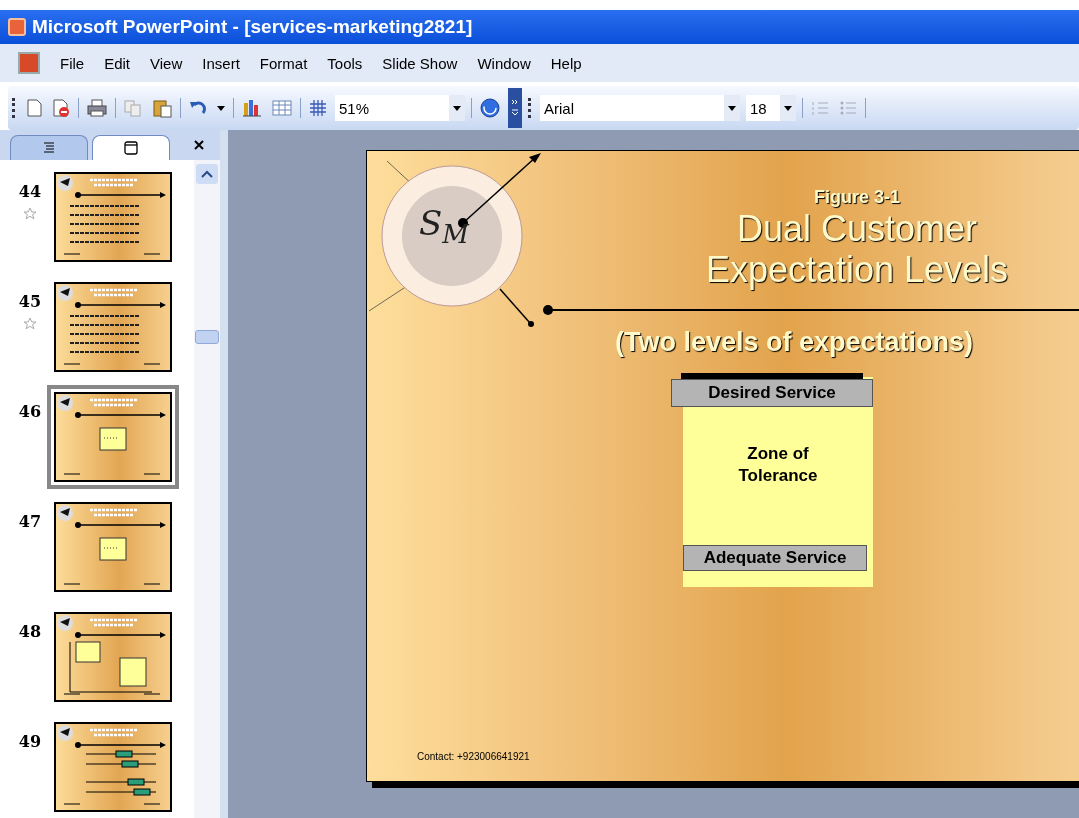 The image size is (1079, 818). Describe the element at coordinates (30, 521) in the screenshot. I see `slide-number: 47` at that location.